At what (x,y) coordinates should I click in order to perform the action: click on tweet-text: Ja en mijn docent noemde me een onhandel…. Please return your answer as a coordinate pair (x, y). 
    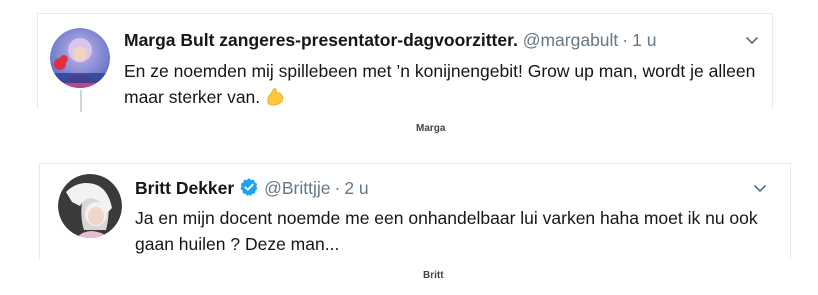
    Looking at the image, I should click on (446, 231).